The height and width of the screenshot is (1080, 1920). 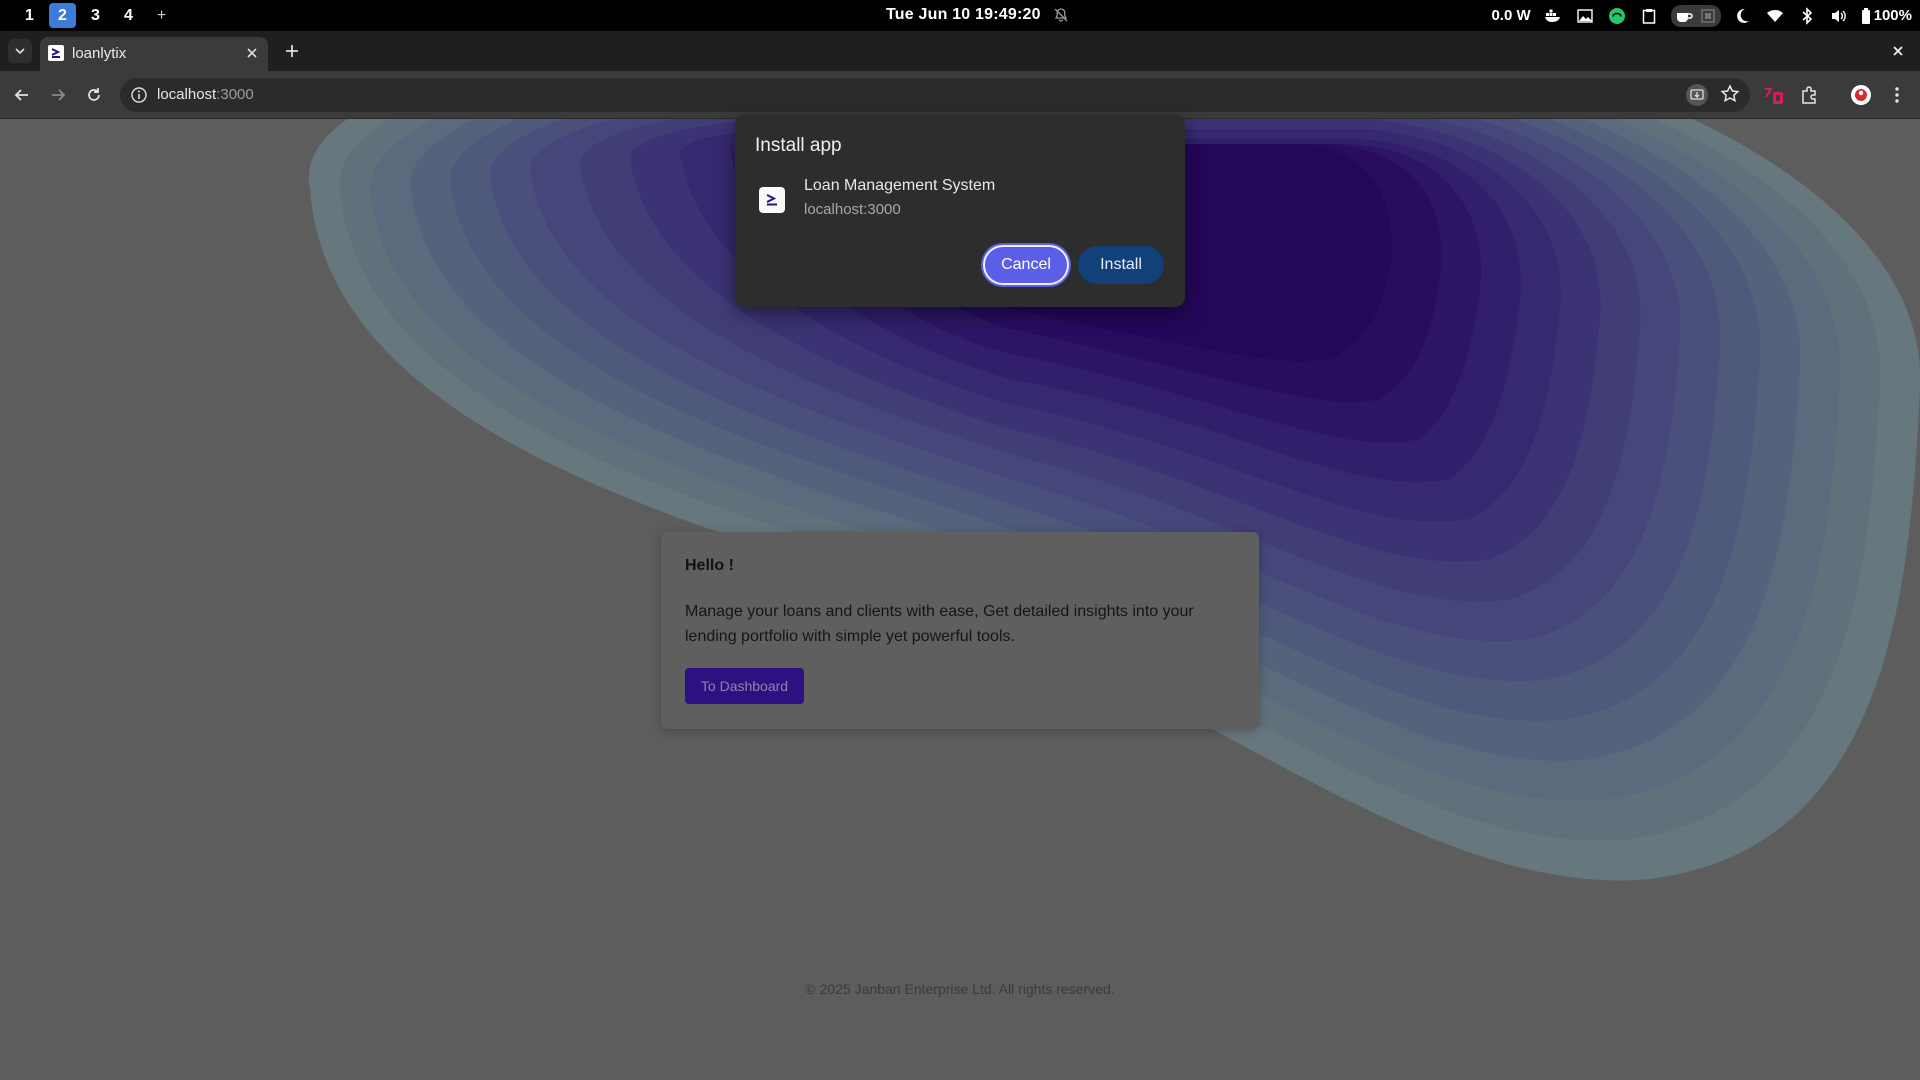 I want to click on new-tab-button, so click(x=292, y=51).